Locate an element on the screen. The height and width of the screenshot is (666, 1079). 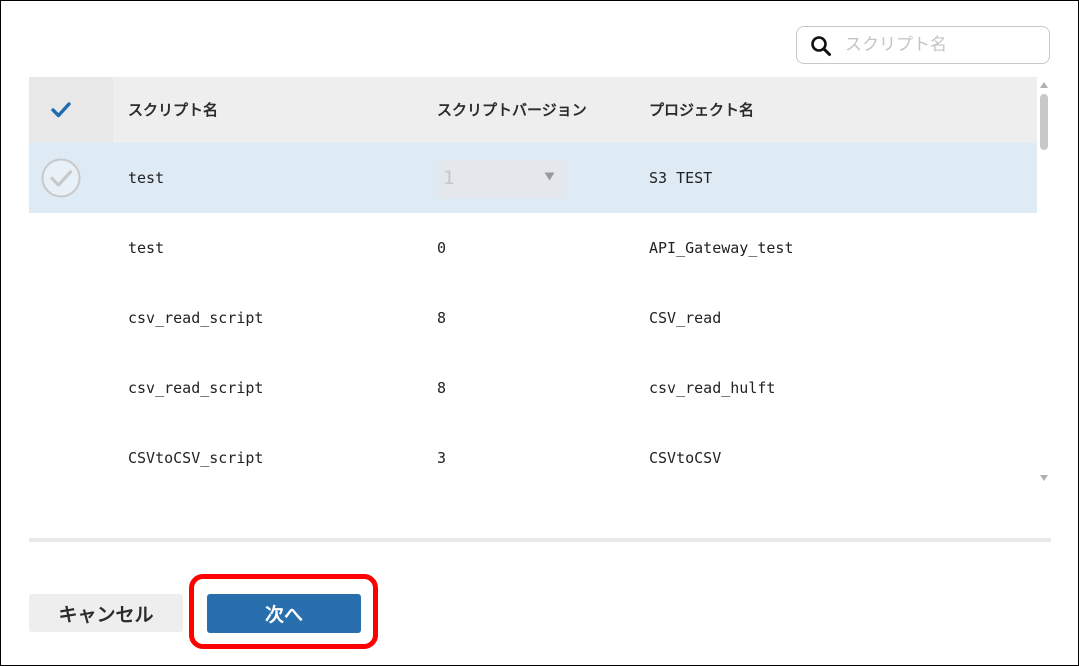
column-header-script-name: スクリプト名 is located at coordinates (173, 109).